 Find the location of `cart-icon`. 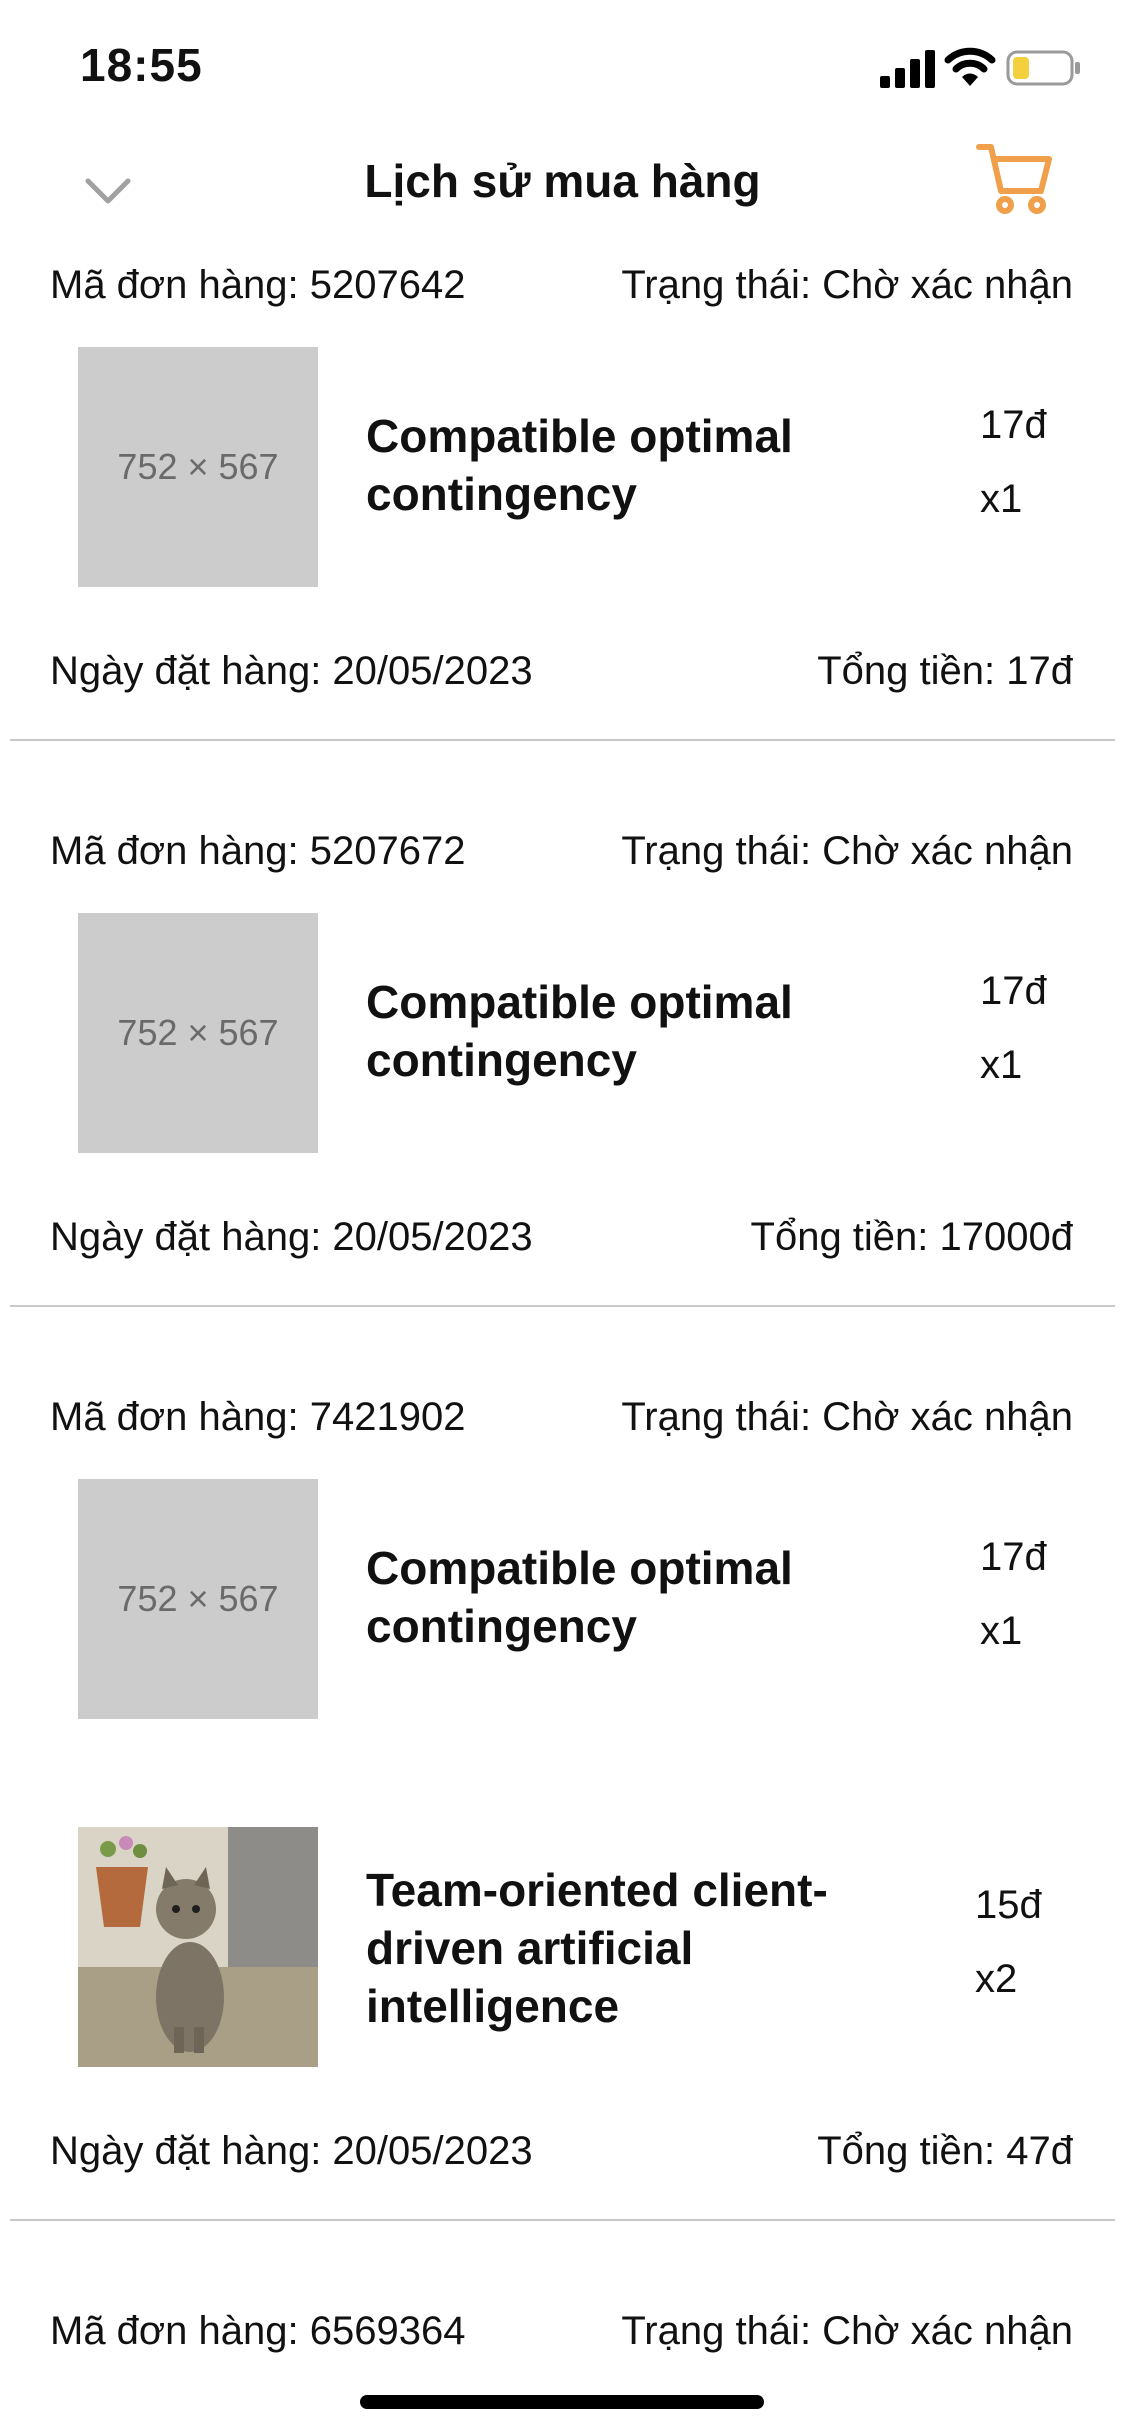

cart-icon is located at coordinates (1015, 179).